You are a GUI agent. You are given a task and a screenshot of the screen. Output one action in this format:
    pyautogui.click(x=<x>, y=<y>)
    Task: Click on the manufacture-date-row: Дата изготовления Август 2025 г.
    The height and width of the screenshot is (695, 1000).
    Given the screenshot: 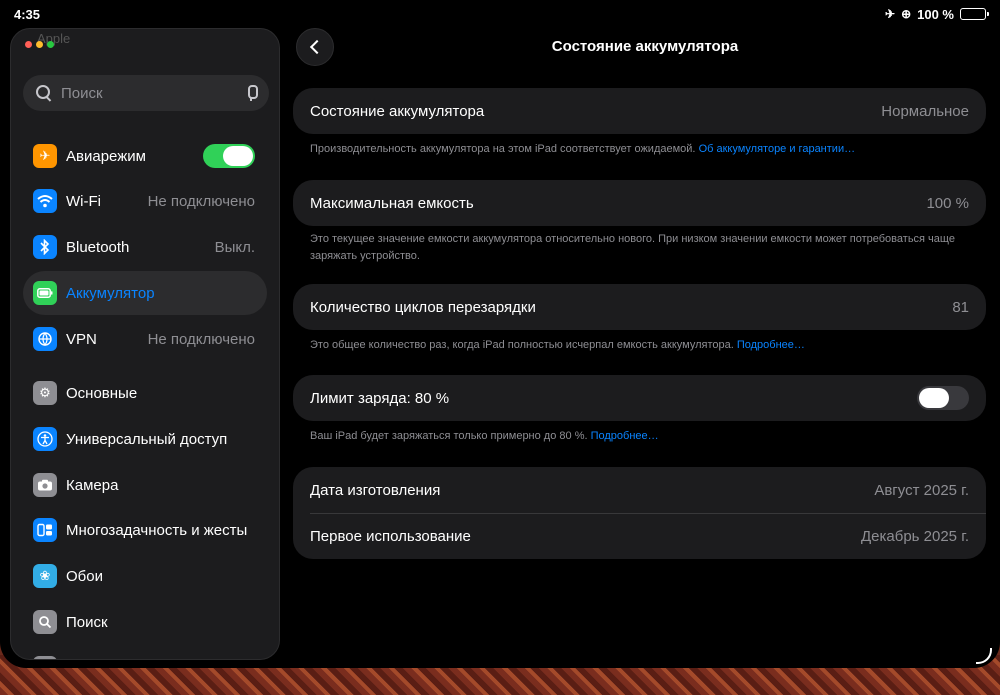 What is the action you would take?
    pyautogui.click(x=639, y=490)
    